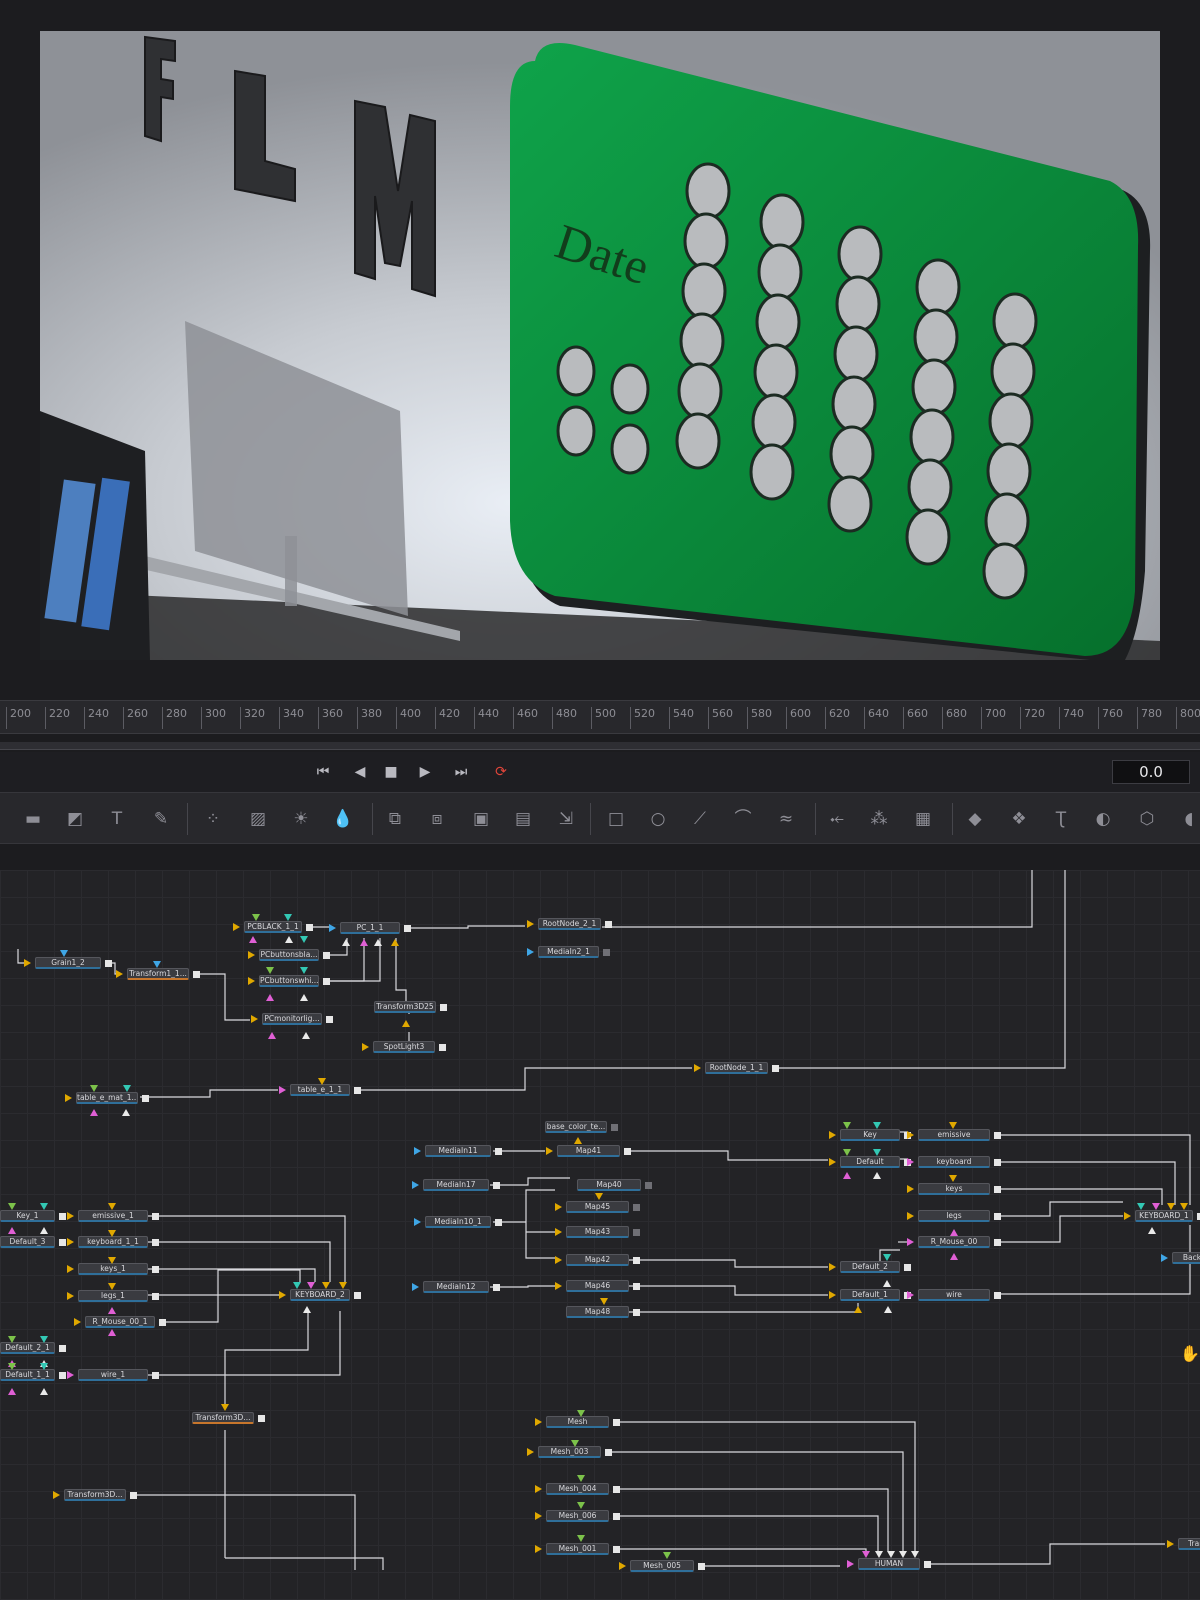  Describe the element at coordinates (27, 1375) in the screenshot. I see `node-default-1-1: Default_1_1` at that location.